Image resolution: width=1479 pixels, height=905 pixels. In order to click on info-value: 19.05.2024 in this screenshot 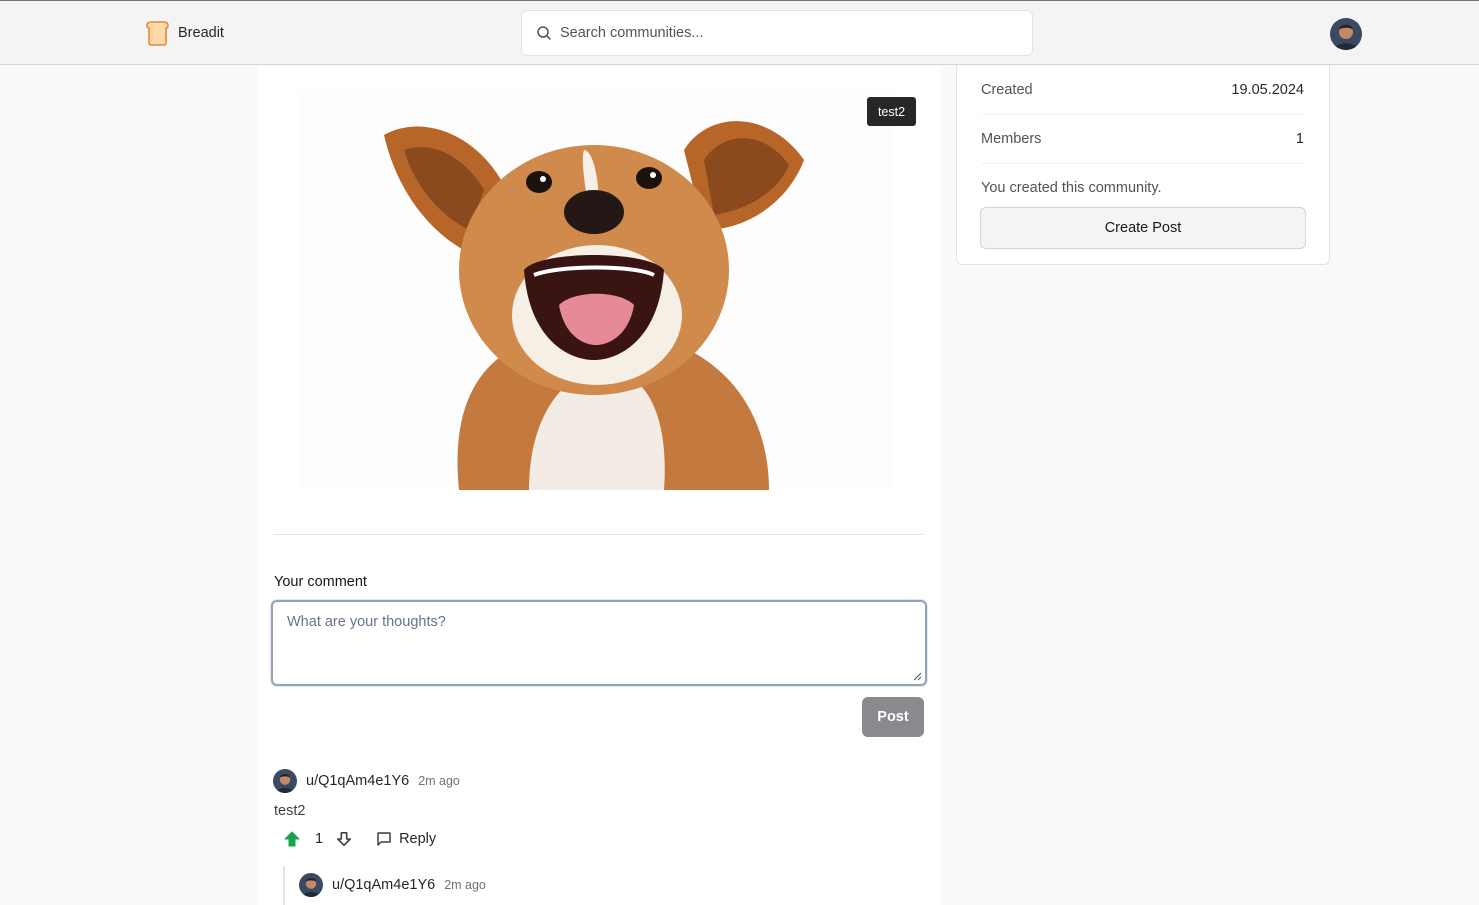, I will do `click(1267, 90)`.